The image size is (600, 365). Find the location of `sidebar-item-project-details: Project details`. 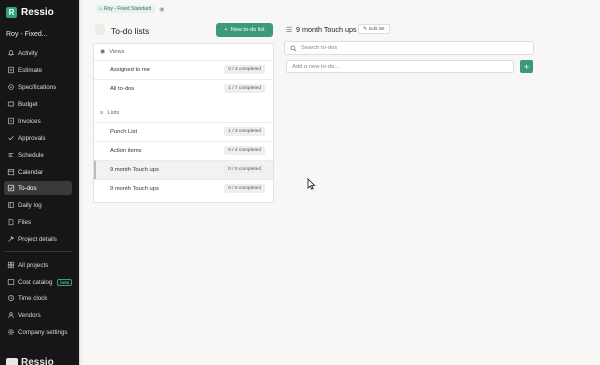

sidebar-item-project-details: Project details is located at coordinates (38, 239).